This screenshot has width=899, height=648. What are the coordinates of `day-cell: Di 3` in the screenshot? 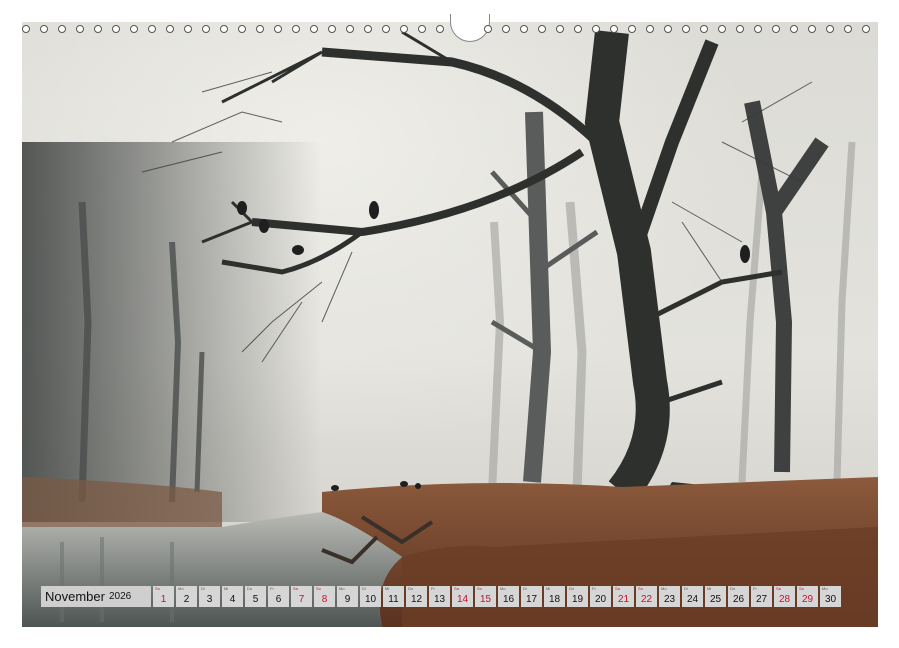 It's located at (209, 596).